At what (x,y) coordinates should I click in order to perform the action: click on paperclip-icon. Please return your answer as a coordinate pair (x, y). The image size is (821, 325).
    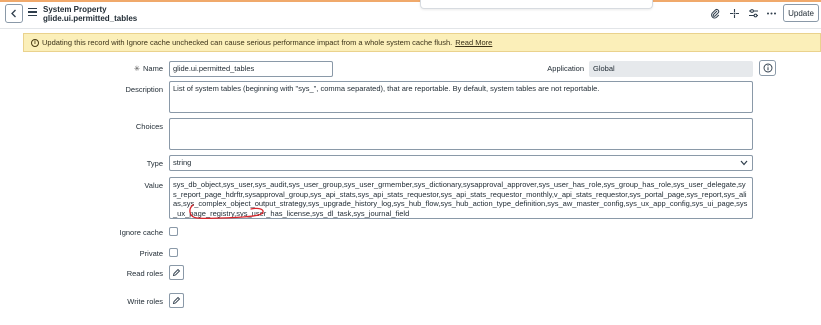
    Looking at the image, I should click on (715, 13).